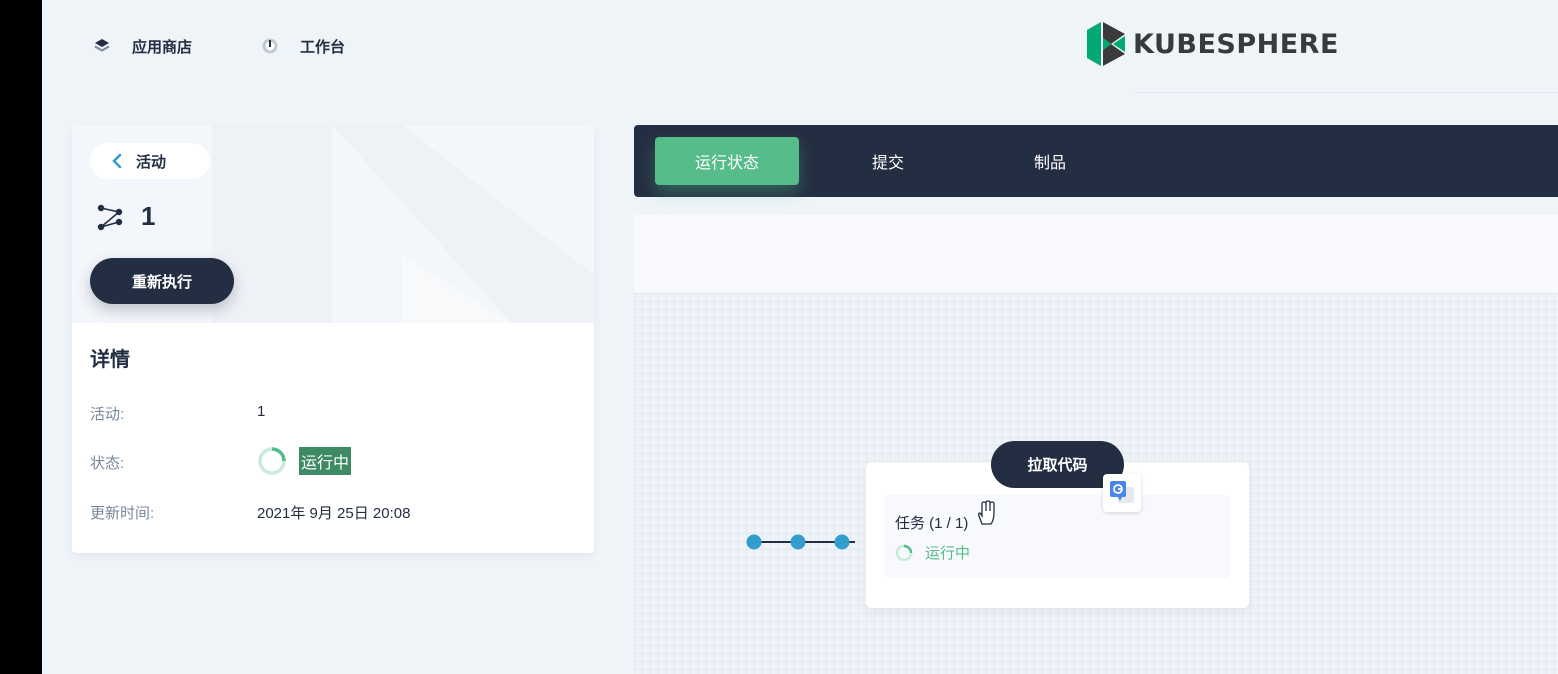 This screenshot has width=1558, height=674. I want to click on detail-title: 详情, so click(110, 360).